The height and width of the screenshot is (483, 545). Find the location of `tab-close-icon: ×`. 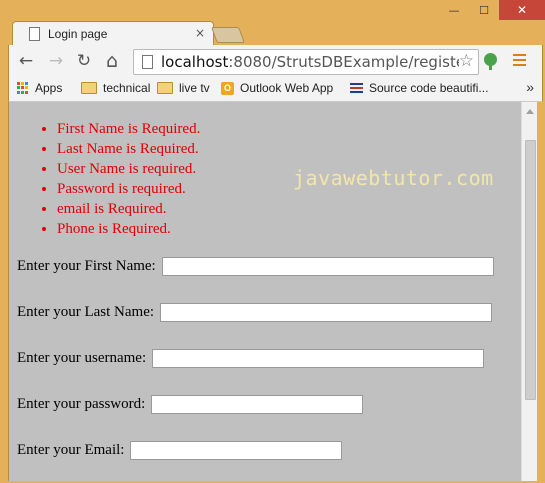

tab-close-icon: × is located at coordinates (200, 33).